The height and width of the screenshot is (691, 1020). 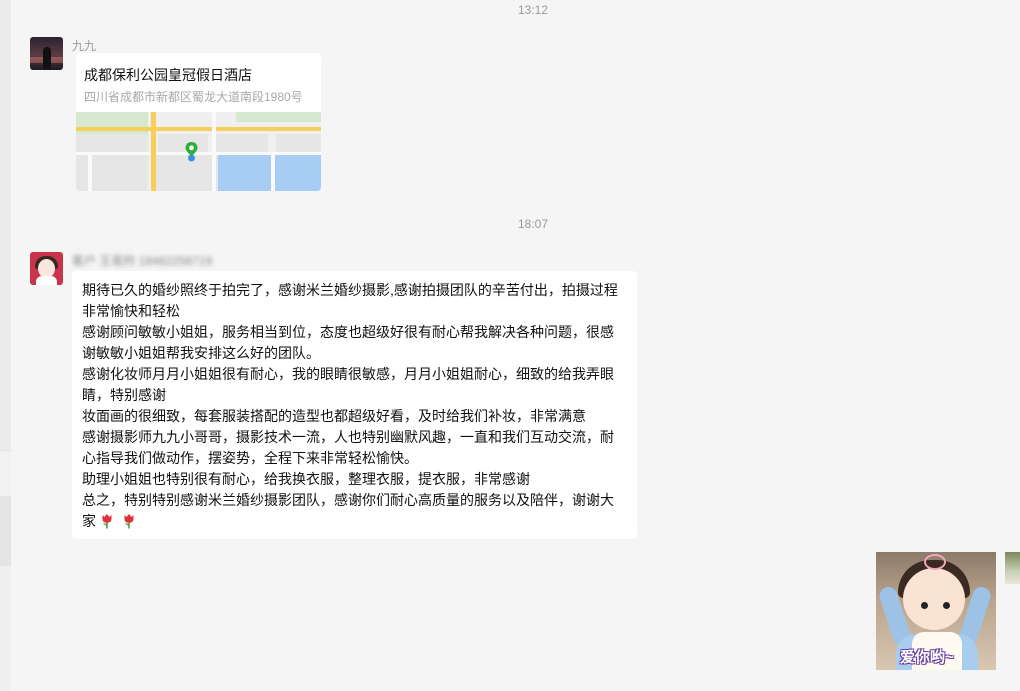 I want to click on message-line: 期待已久的婚纱照终于拍完了，感谢米兰婚纱摄影,感谢拍摄团队的辛苦付出，拍摄过程, so click(x=350, y=290).